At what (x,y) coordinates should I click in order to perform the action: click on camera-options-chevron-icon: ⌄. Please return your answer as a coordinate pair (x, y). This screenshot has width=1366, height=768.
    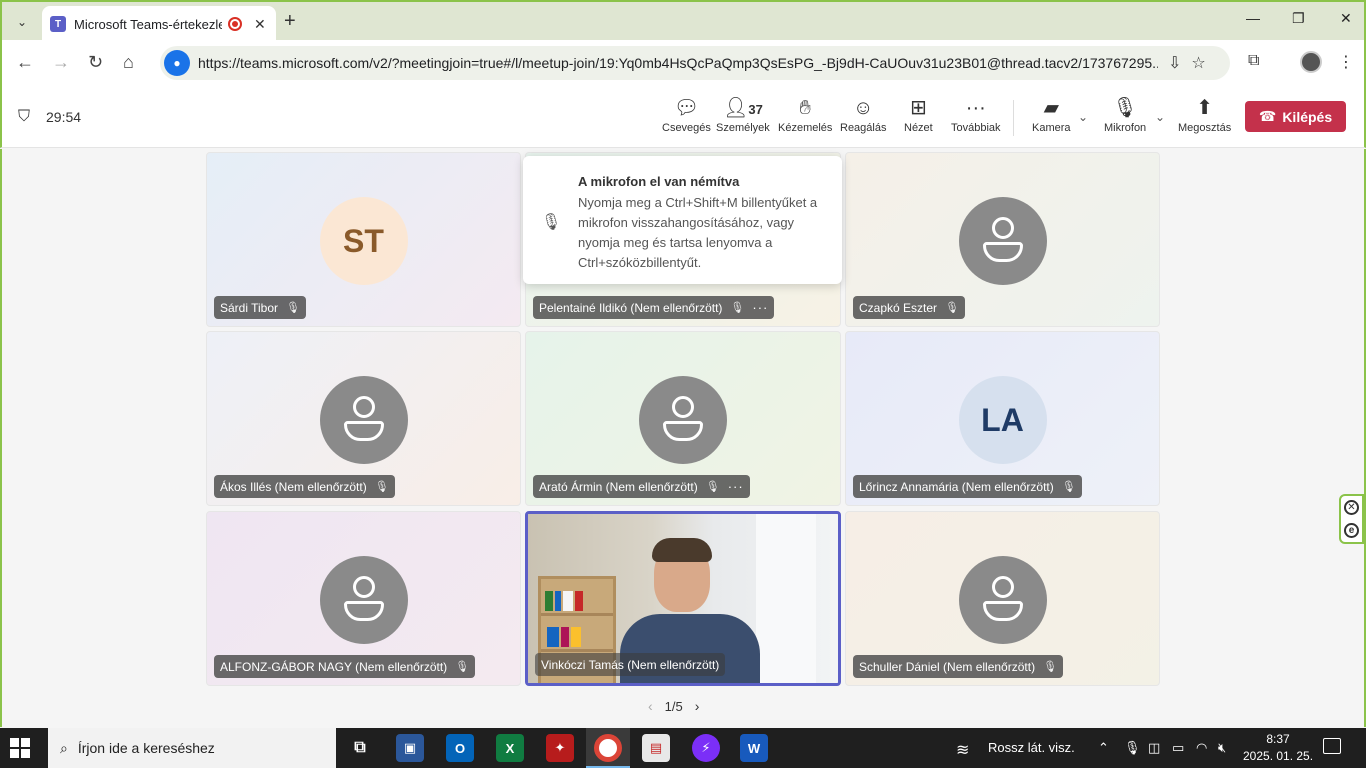
    Looking at the image, I should click on (1083, 117).